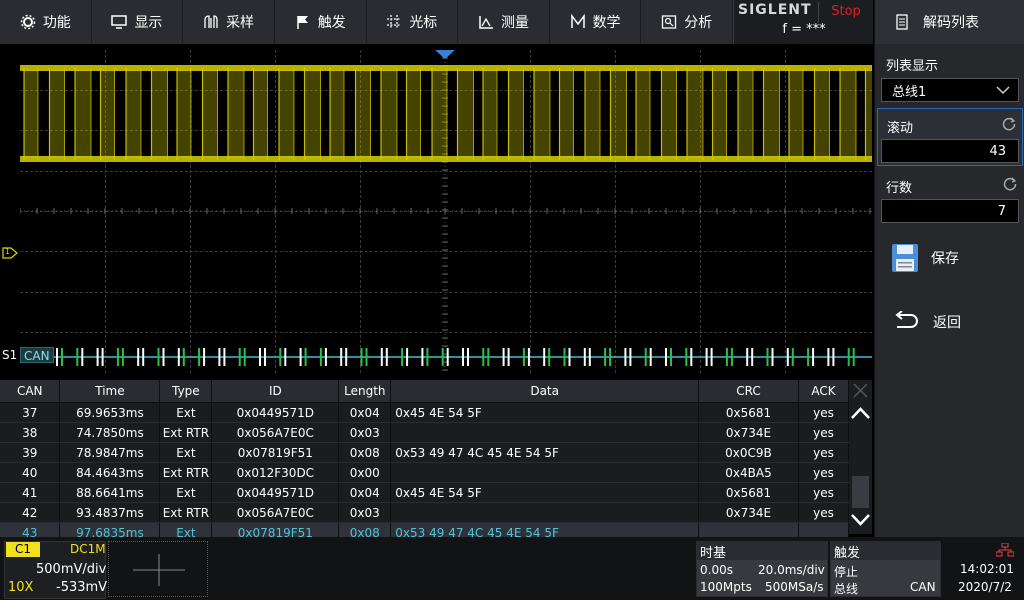  What do you see at coordinates (1003, 90) in the screenshot?
I see `chevron-down-icon` at bounding box center [1003, 90].